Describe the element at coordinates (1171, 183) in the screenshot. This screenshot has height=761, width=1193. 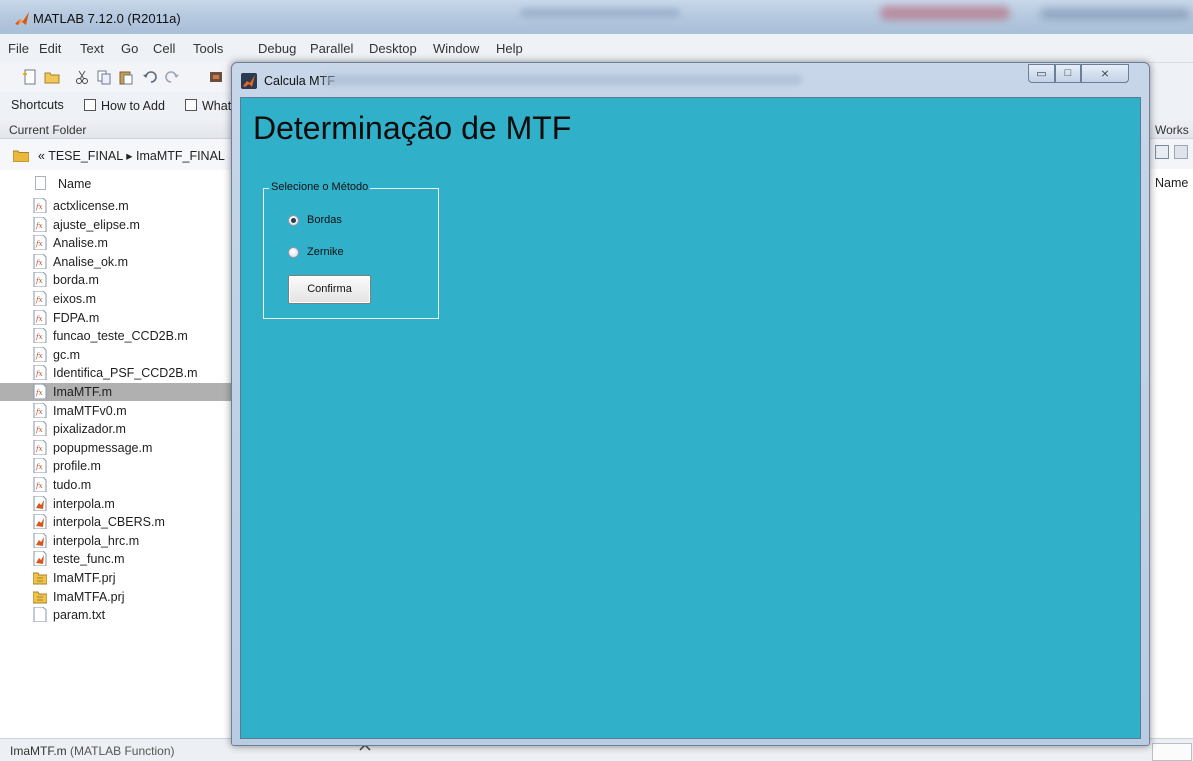
I see `workspace-name-column: Name` at that location.